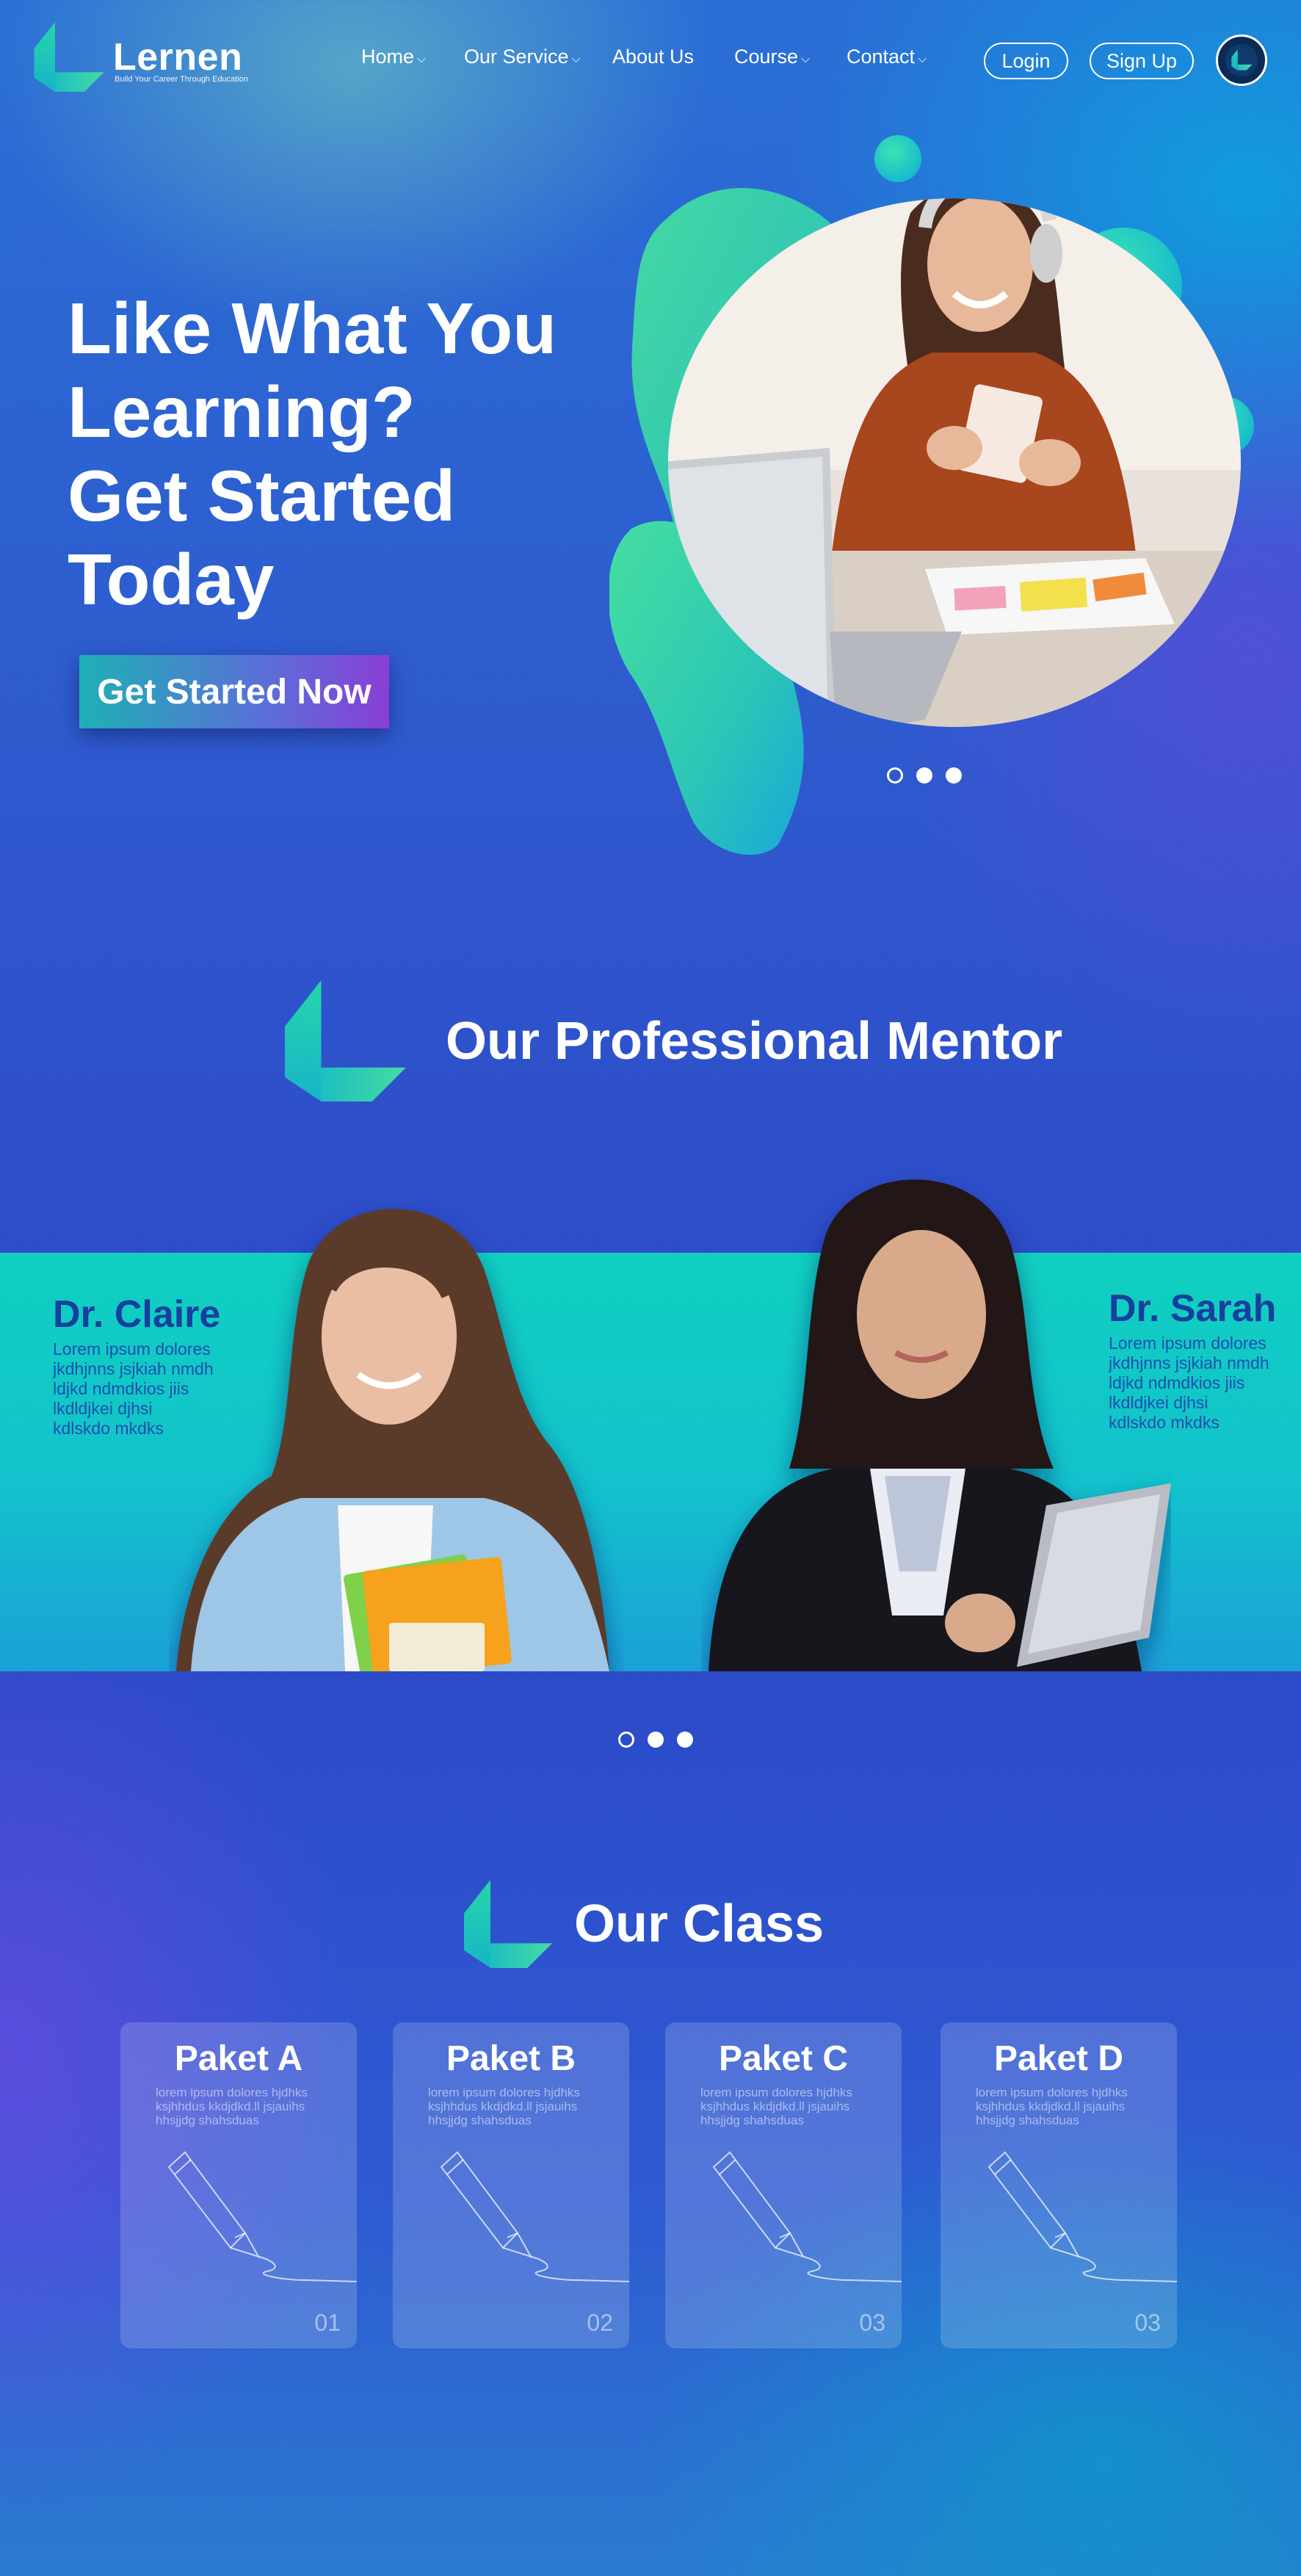 This screenshot has width=1301, height=2576. What do you see at coordinates (1142, 61) in the screenshot?
I see `signup-button: Sign Up` at bounding box center [1142, 61].